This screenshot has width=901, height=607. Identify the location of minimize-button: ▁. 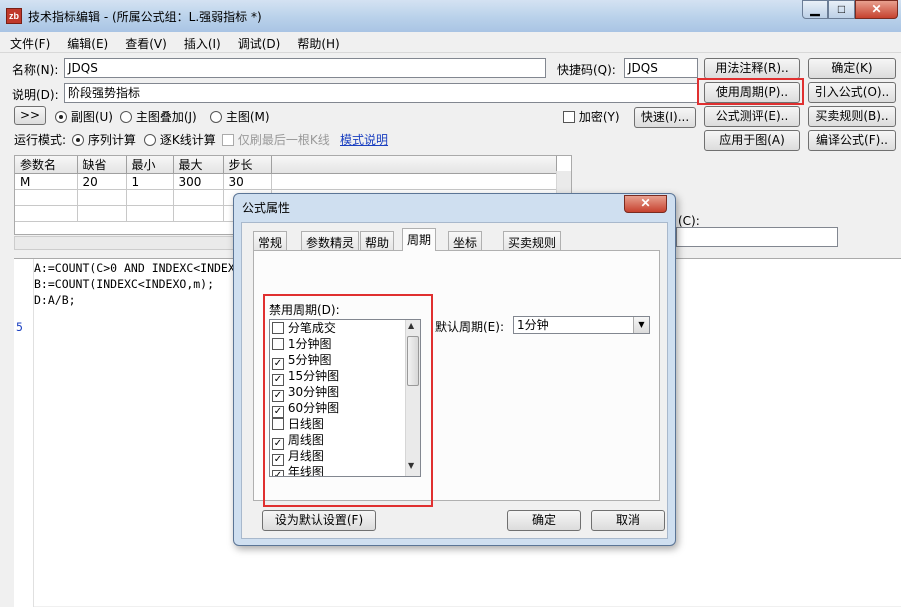
(815, 9).